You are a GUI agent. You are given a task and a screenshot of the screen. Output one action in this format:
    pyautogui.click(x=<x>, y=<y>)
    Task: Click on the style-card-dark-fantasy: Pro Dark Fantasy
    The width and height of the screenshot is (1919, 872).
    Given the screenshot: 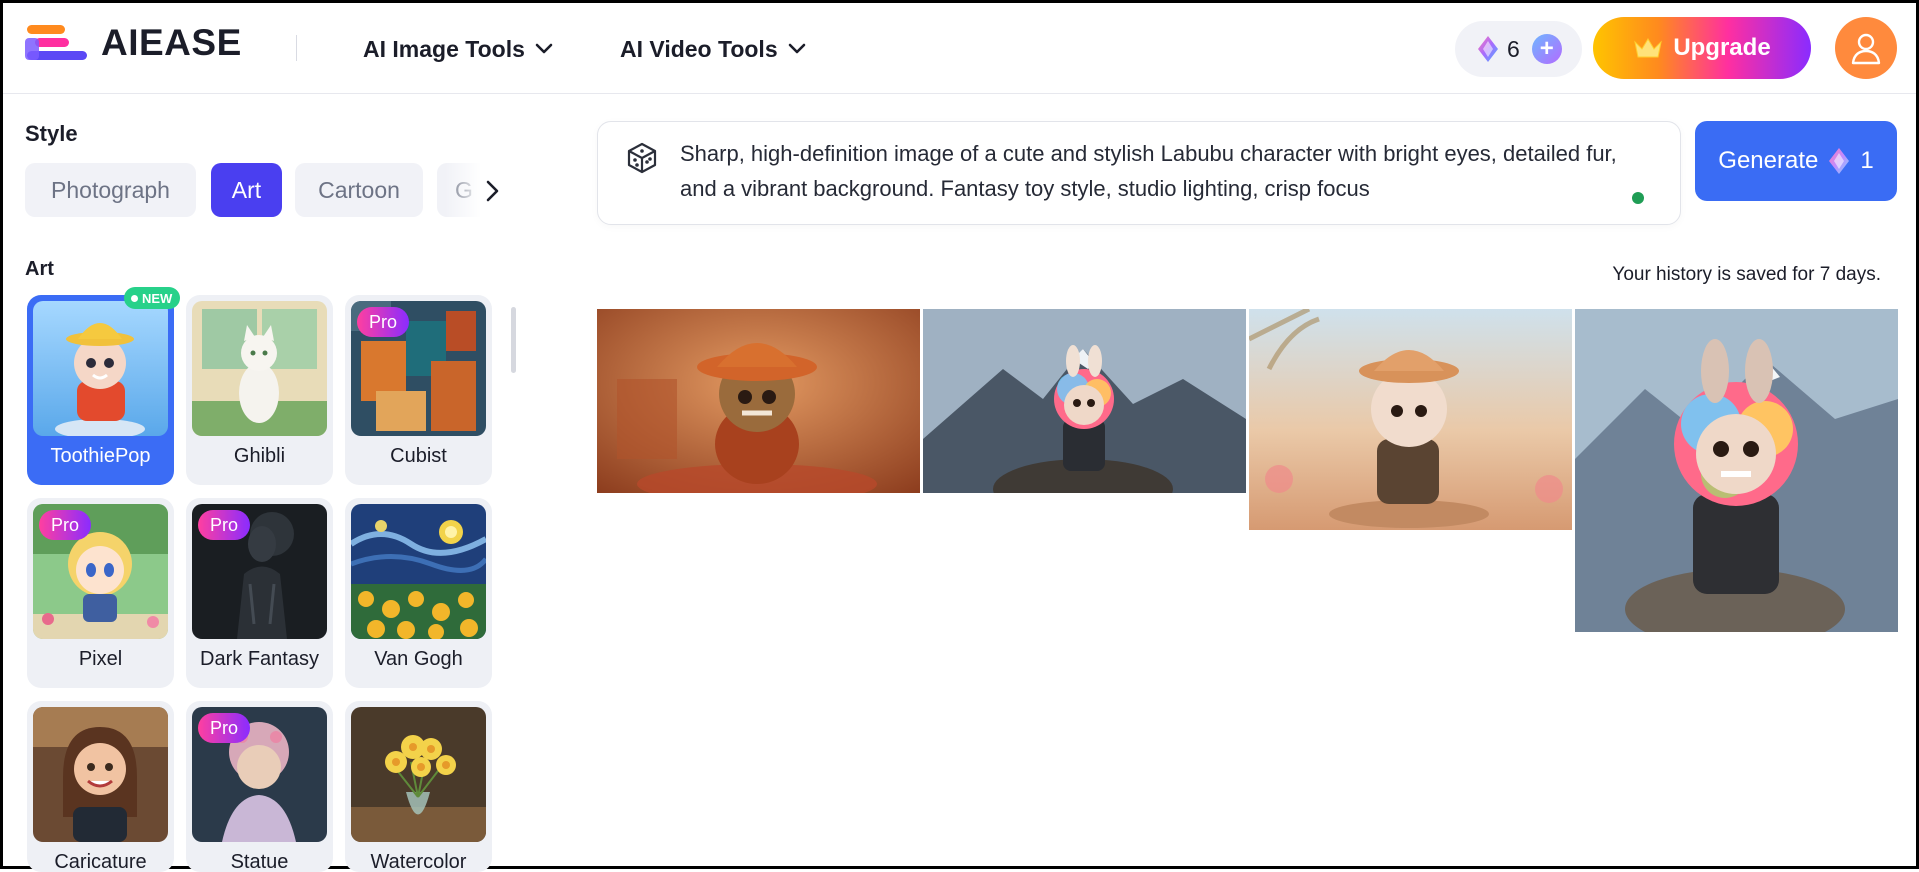 What is the action you would take?
    pyautogui.click(x=259, y=593)
    